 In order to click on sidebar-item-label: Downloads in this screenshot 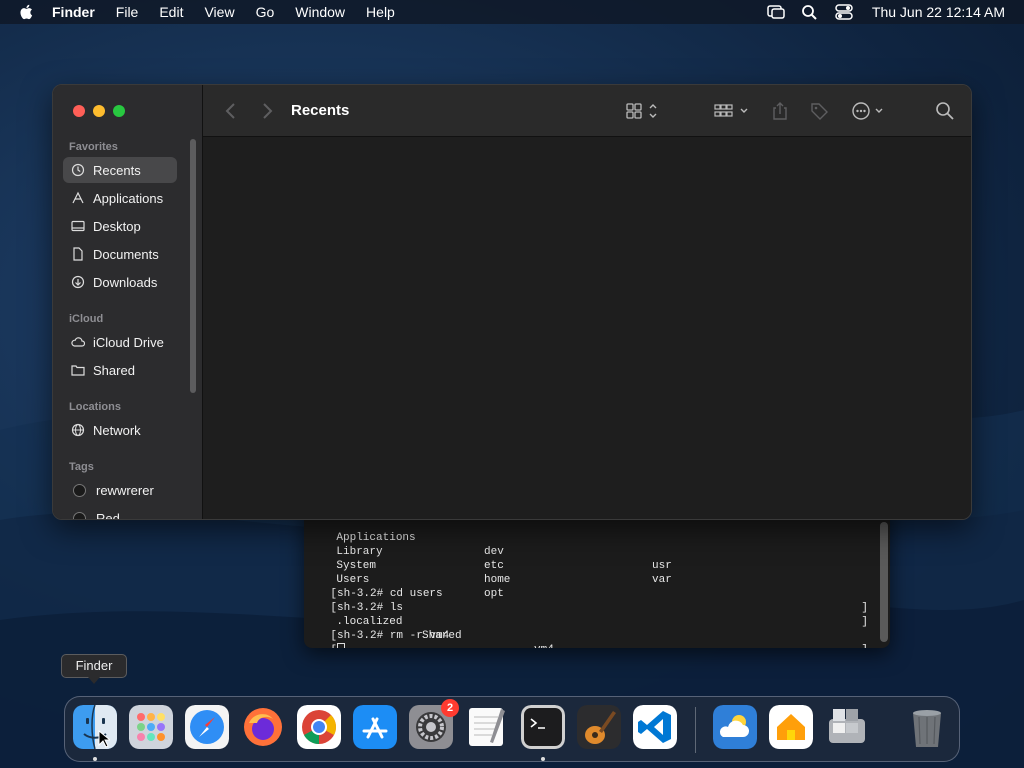, I will do `click(125, 282)`.